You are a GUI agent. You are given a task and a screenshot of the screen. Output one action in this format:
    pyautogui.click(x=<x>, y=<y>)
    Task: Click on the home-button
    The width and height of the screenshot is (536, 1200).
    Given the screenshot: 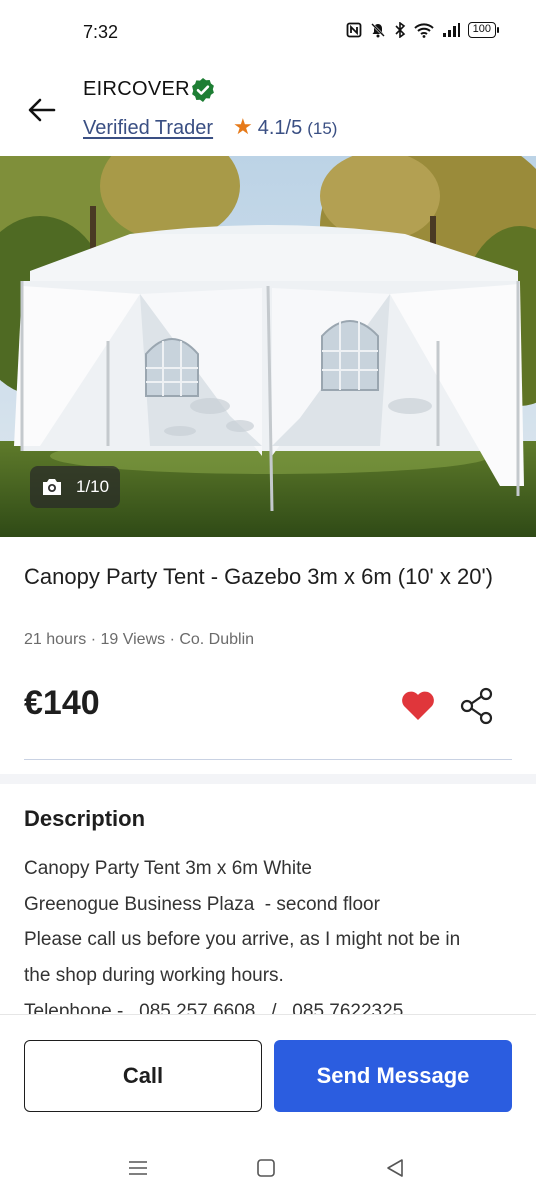 What is the action you would take?
    pyautogui.click(x=266, y=1168)
    